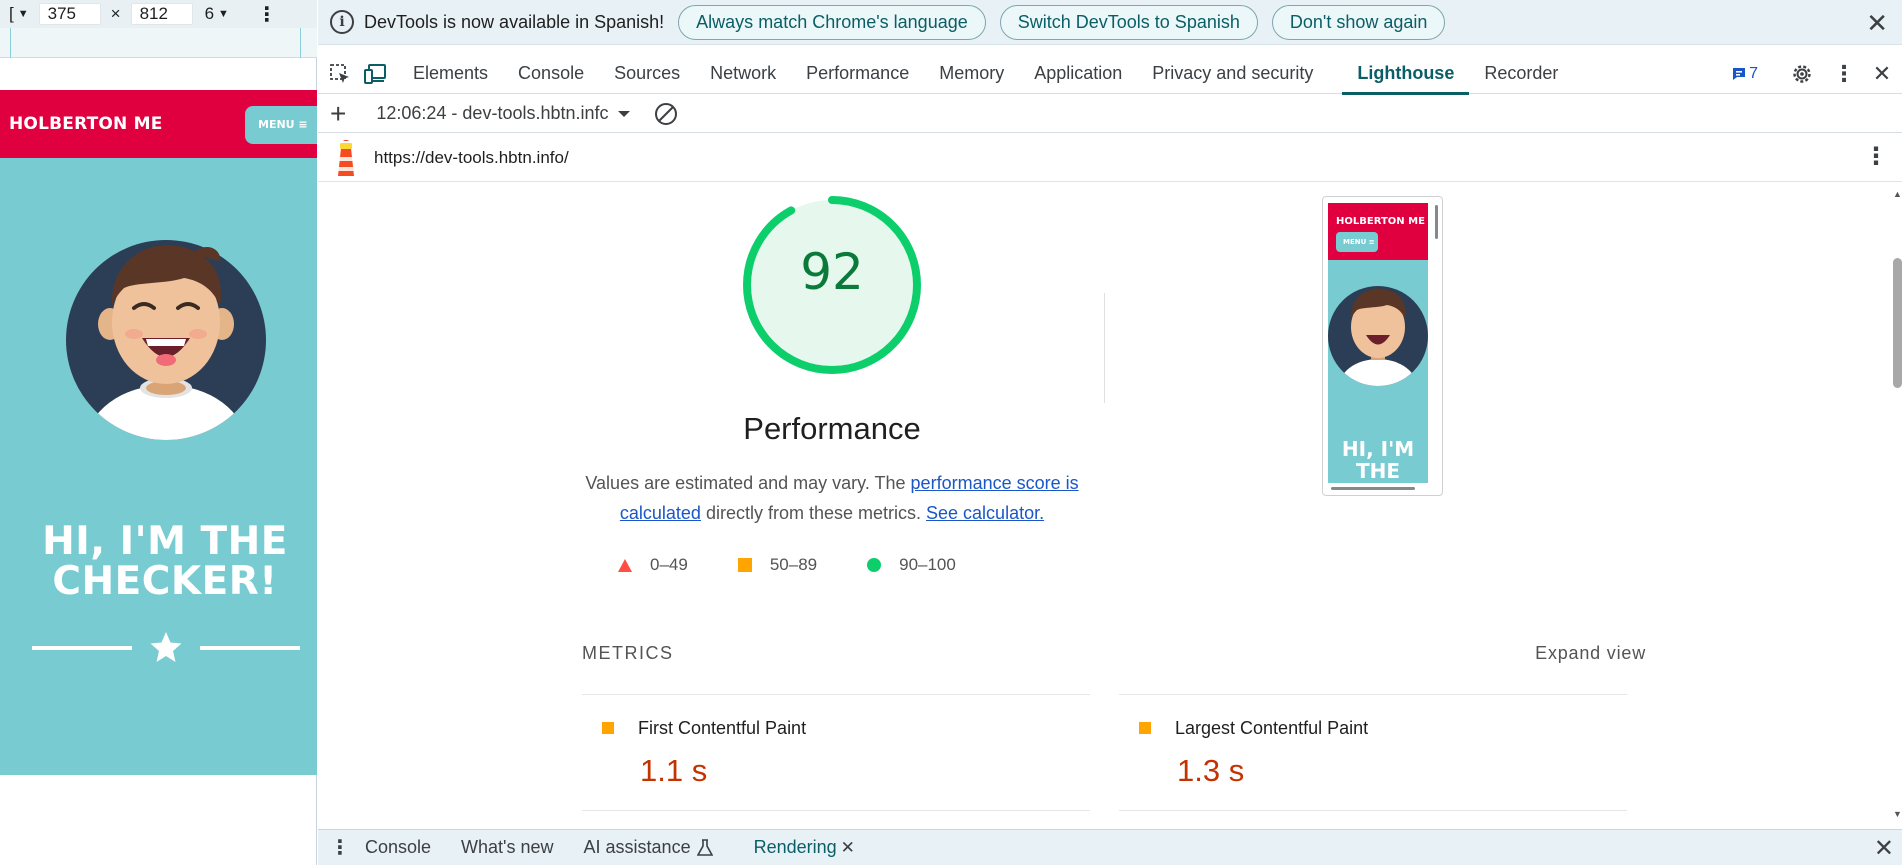 Image resolution: width=1902 pixels, height=865 pixels. Describe the element at coordinates (551, 74) in the screenshot. I see `tab-console: Console` at that location.